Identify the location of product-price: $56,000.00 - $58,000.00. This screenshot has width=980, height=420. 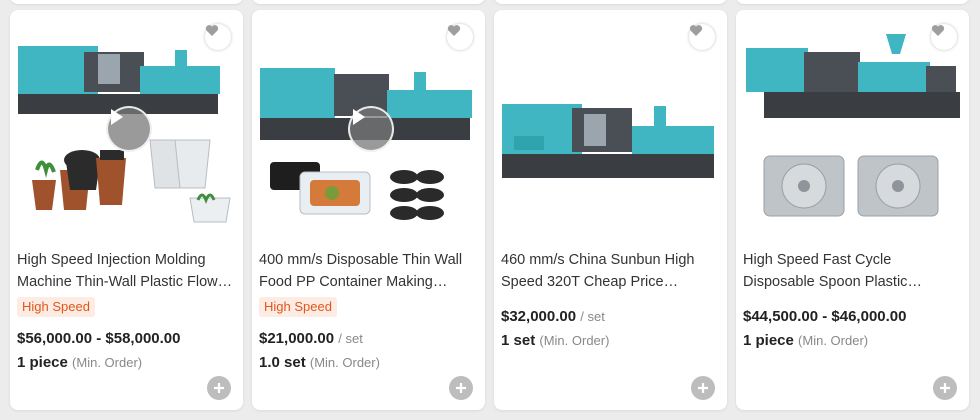
(126, 338).